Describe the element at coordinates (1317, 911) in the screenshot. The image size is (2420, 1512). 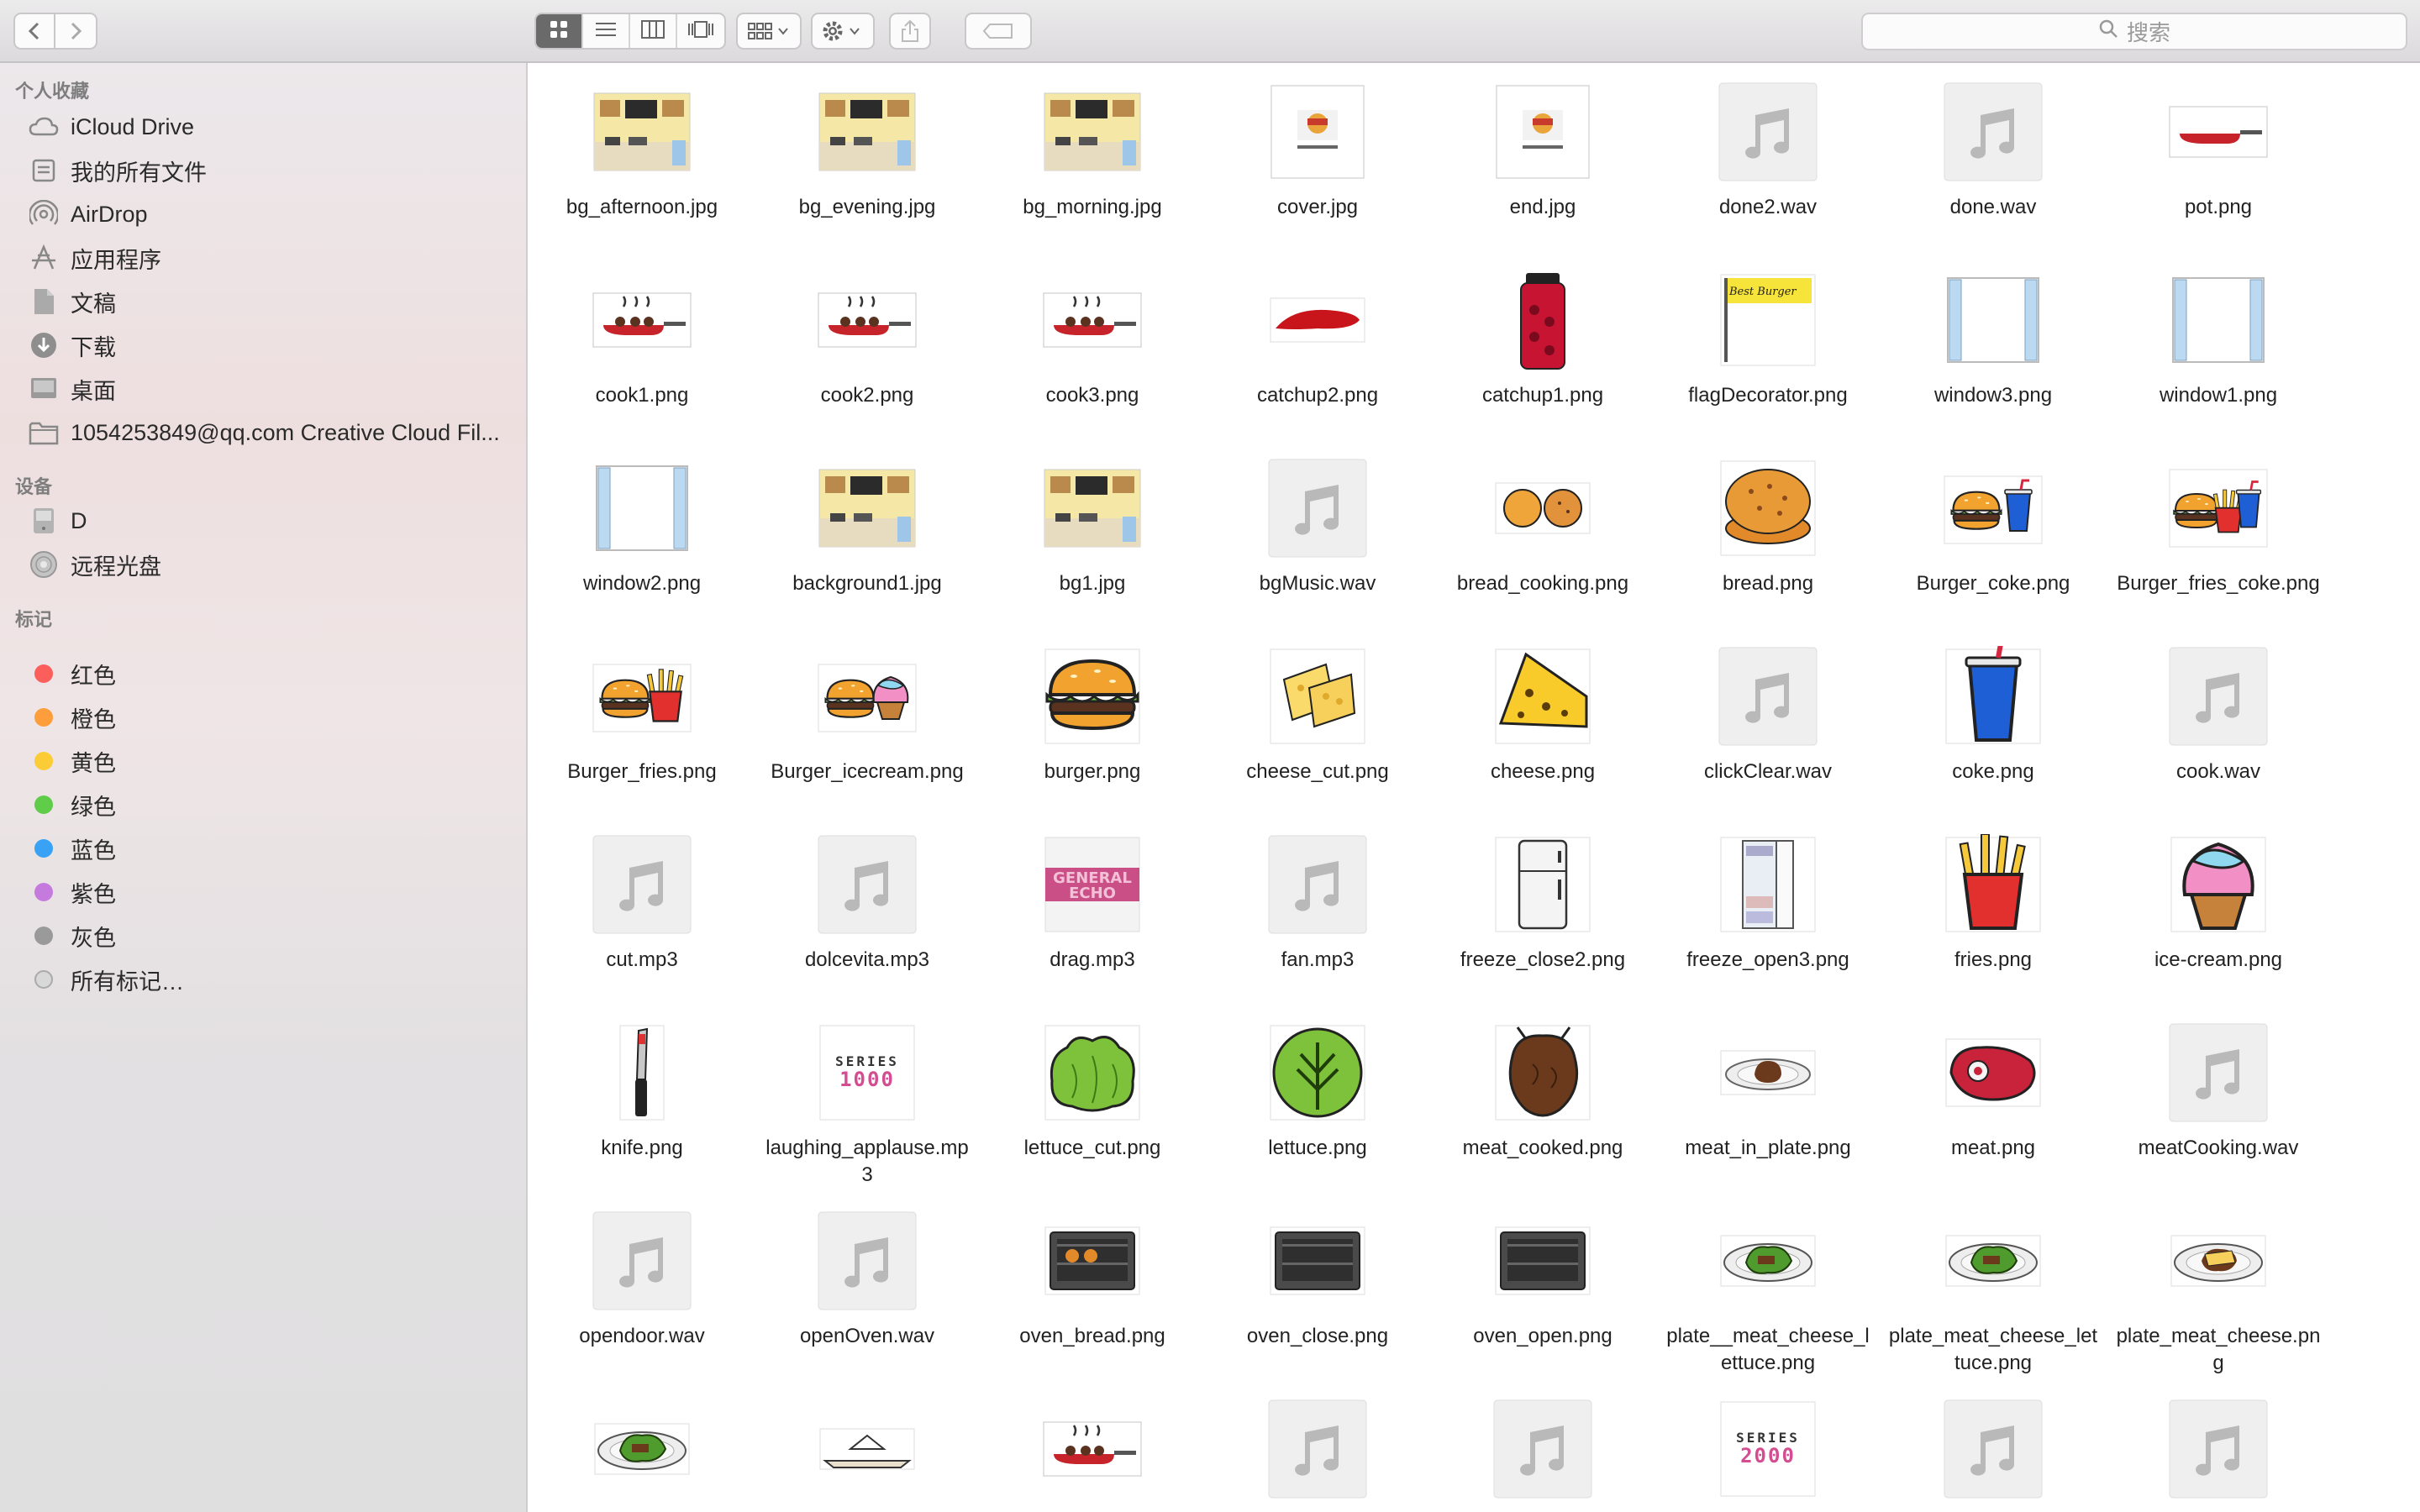
I see `file-item: fan.mp3` at that location.